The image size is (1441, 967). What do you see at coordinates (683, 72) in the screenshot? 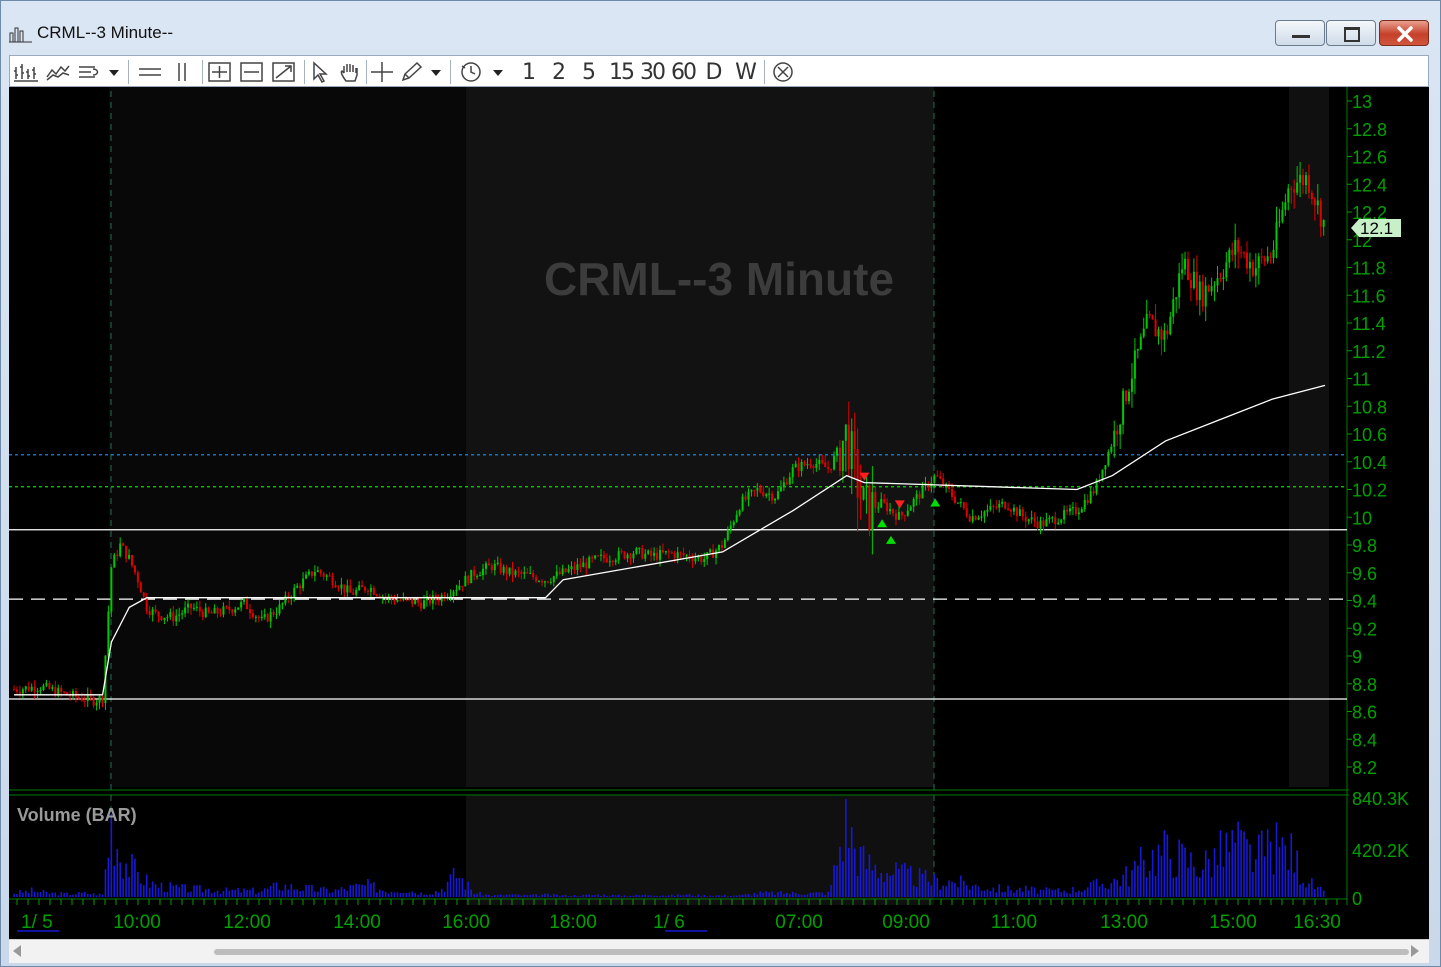
I see `interval-60-button: 60` at bounding box center [683, 72].